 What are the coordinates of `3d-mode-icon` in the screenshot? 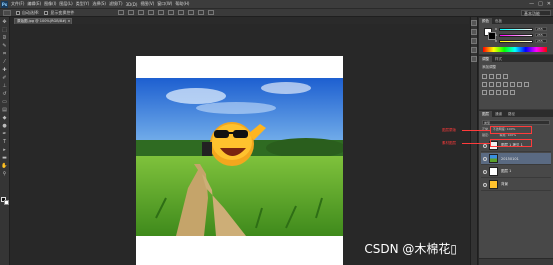 It's located at (211, 12).